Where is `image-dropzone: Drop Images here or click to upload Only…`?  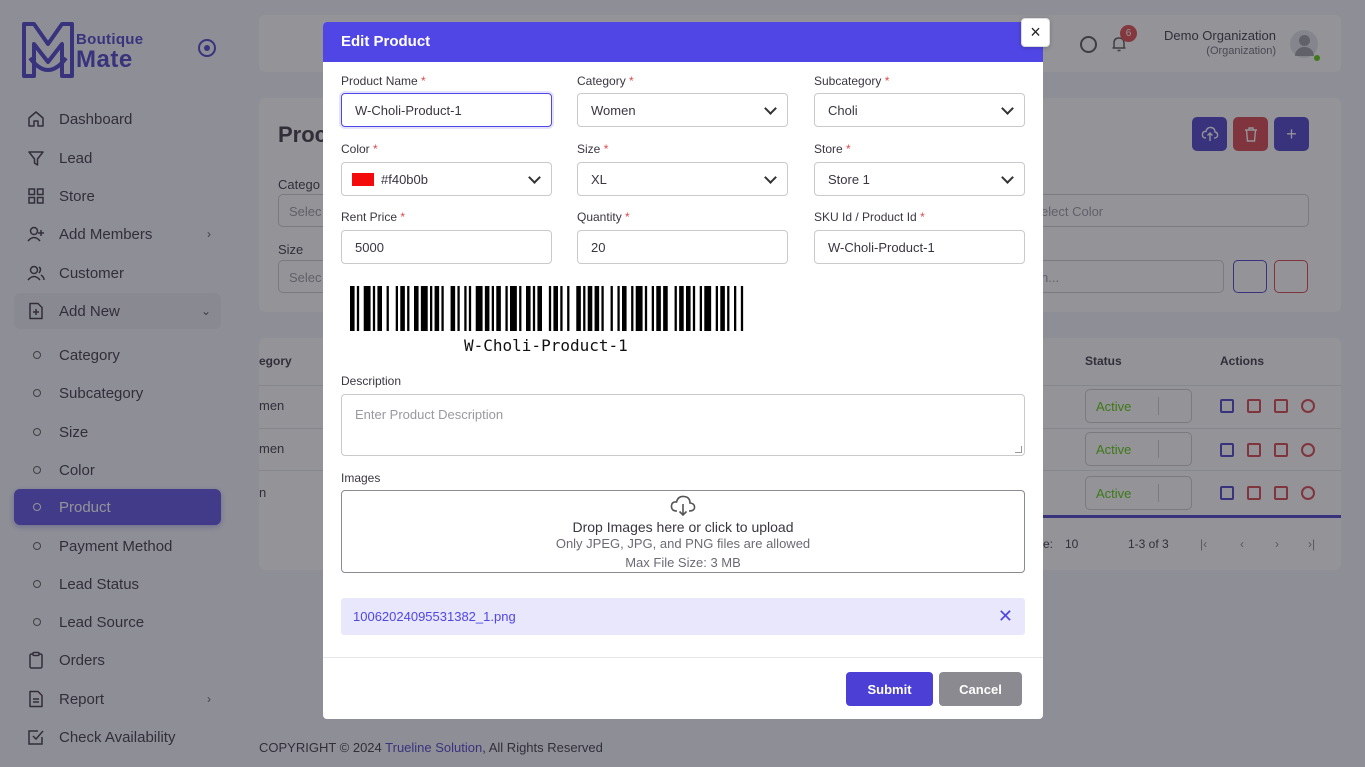
image-dropzone: Drop Images here or click to upload Only… is located at coordinates (683, 531).